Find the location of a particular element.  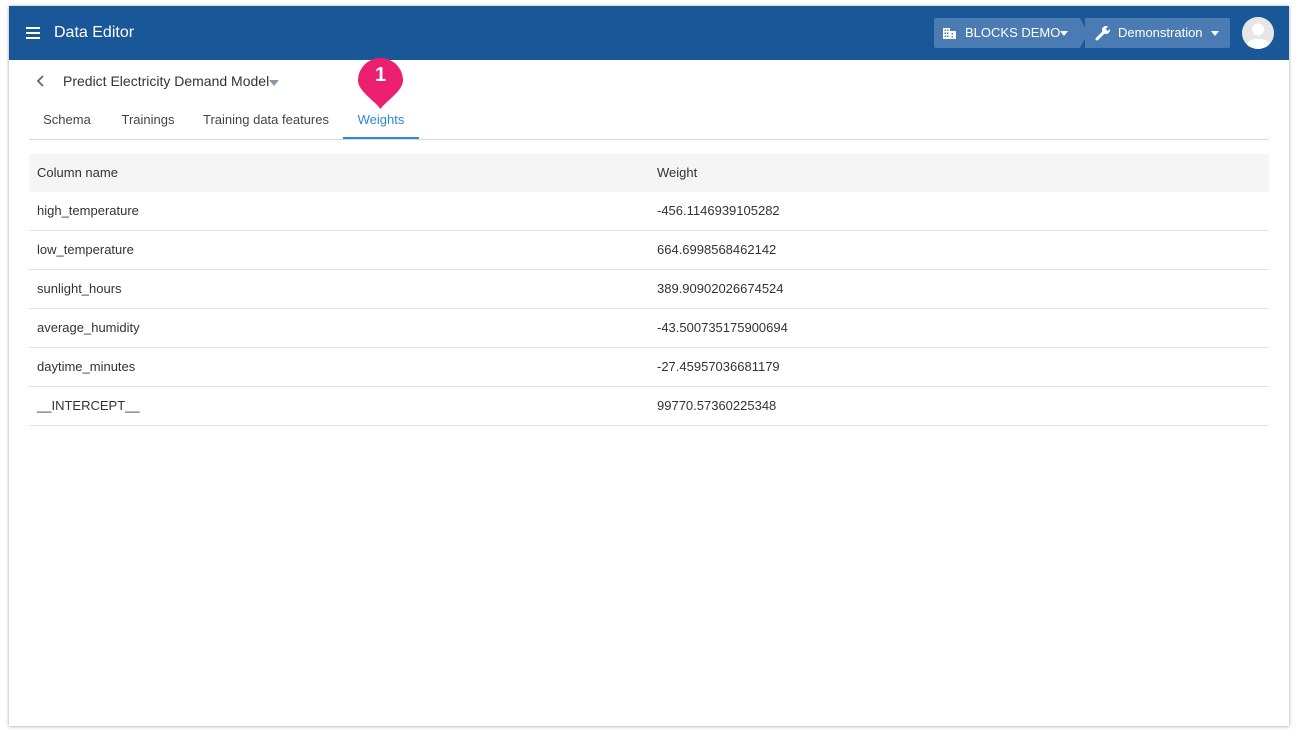

row-weight: -43.500735175900694 is located at coordinates (722, 327).